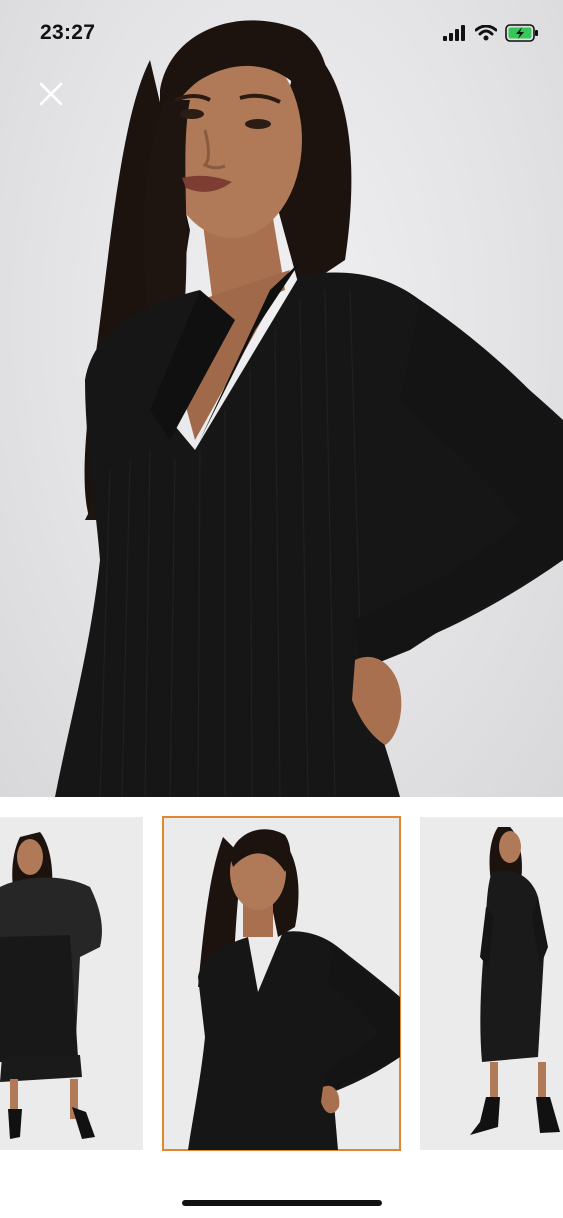  Describe the element at coordinates (455, 35) in the screenshot. I see `signal-icon` at that location.